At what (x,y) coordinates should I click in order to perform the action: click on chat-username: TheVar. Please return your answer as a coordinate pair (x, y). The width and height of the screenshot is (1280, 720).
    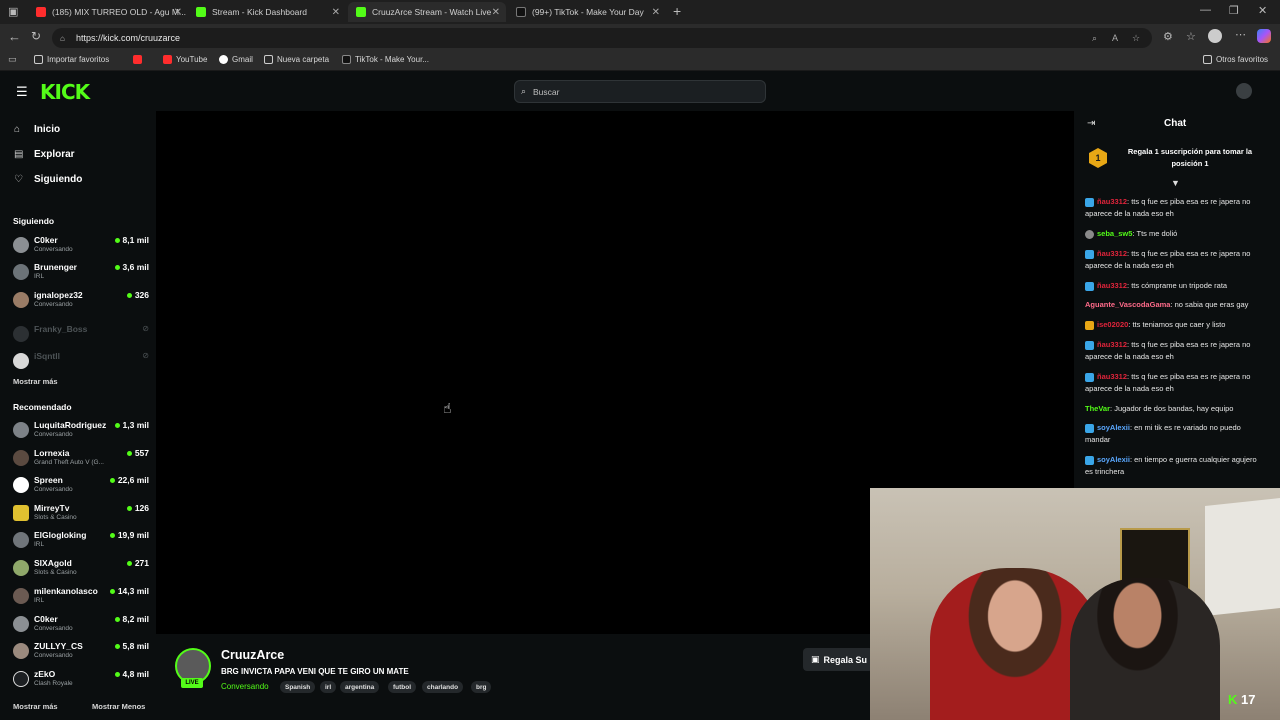
    Looking at the image, I should click on (1097, 408).